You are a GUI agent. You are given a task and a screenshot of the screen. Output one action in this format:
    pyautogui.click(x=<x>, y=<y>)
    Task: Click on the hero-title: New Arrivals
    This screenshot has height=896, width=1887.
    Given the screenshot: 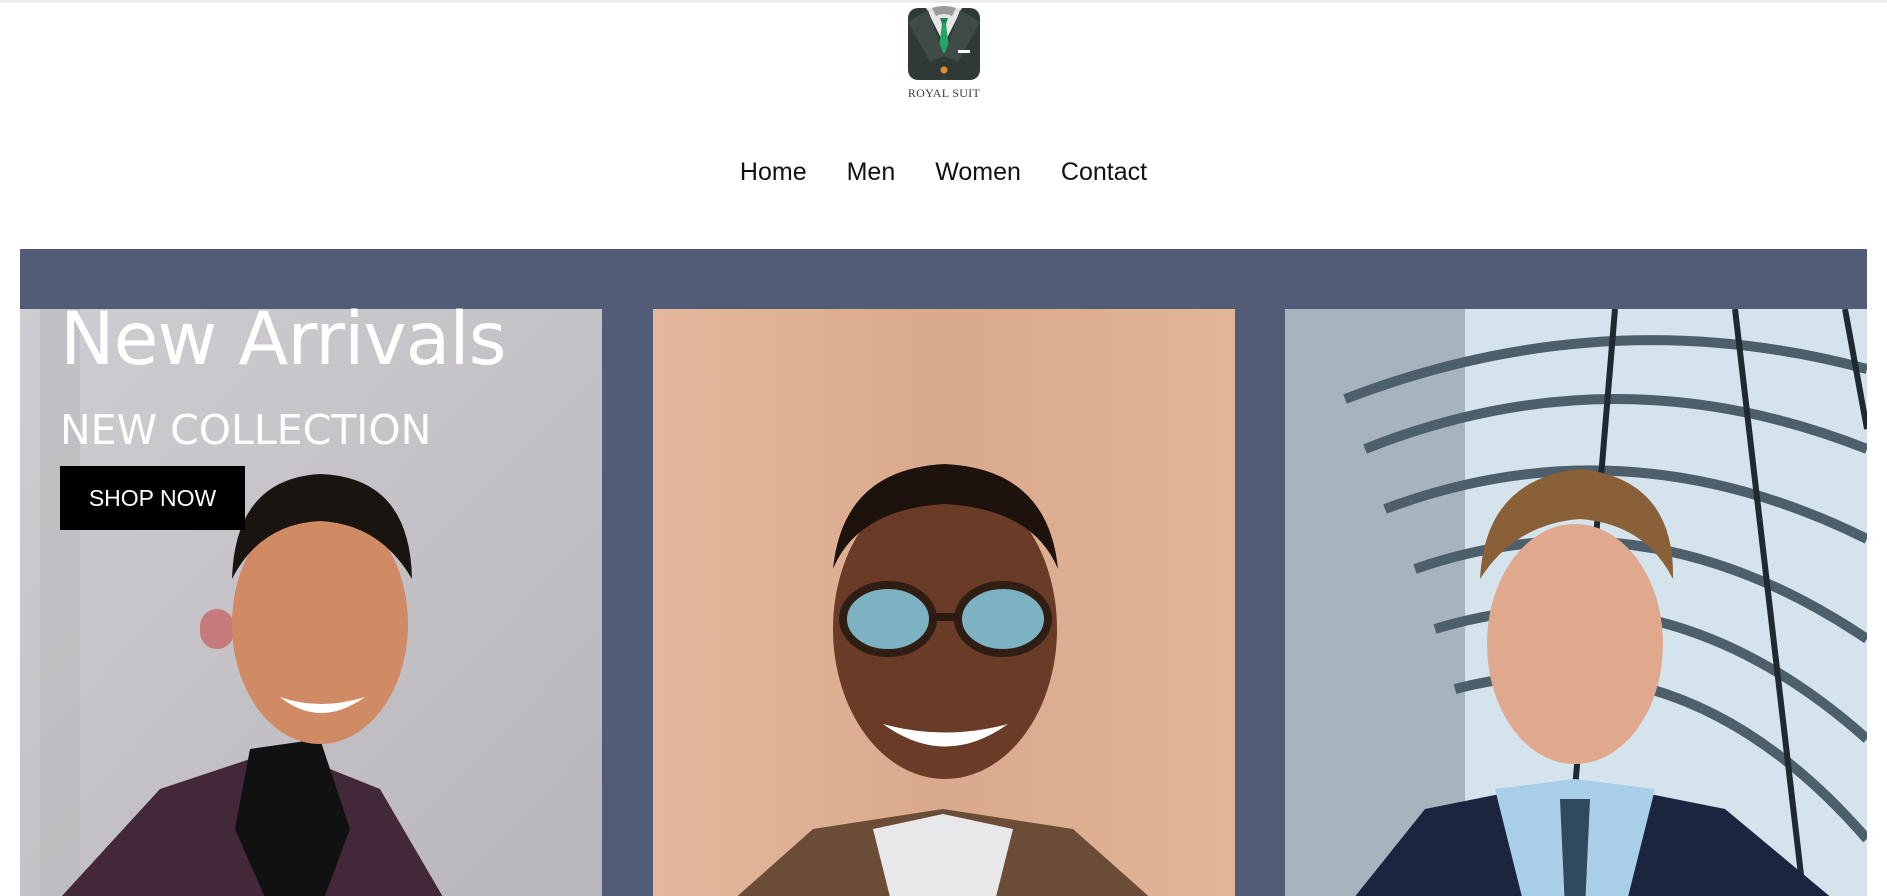 What is the action you would take?
    pyautogui.click(x=283, y=339)
    